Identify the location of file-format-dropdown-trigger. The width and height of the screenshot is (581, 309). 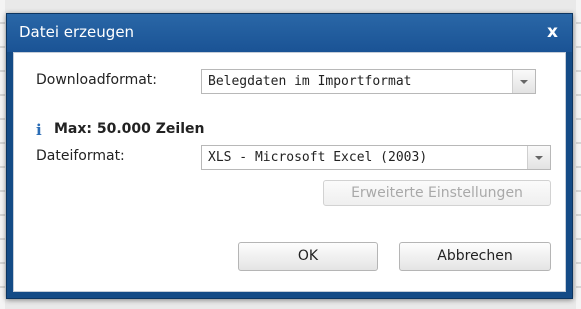
(538, 157).